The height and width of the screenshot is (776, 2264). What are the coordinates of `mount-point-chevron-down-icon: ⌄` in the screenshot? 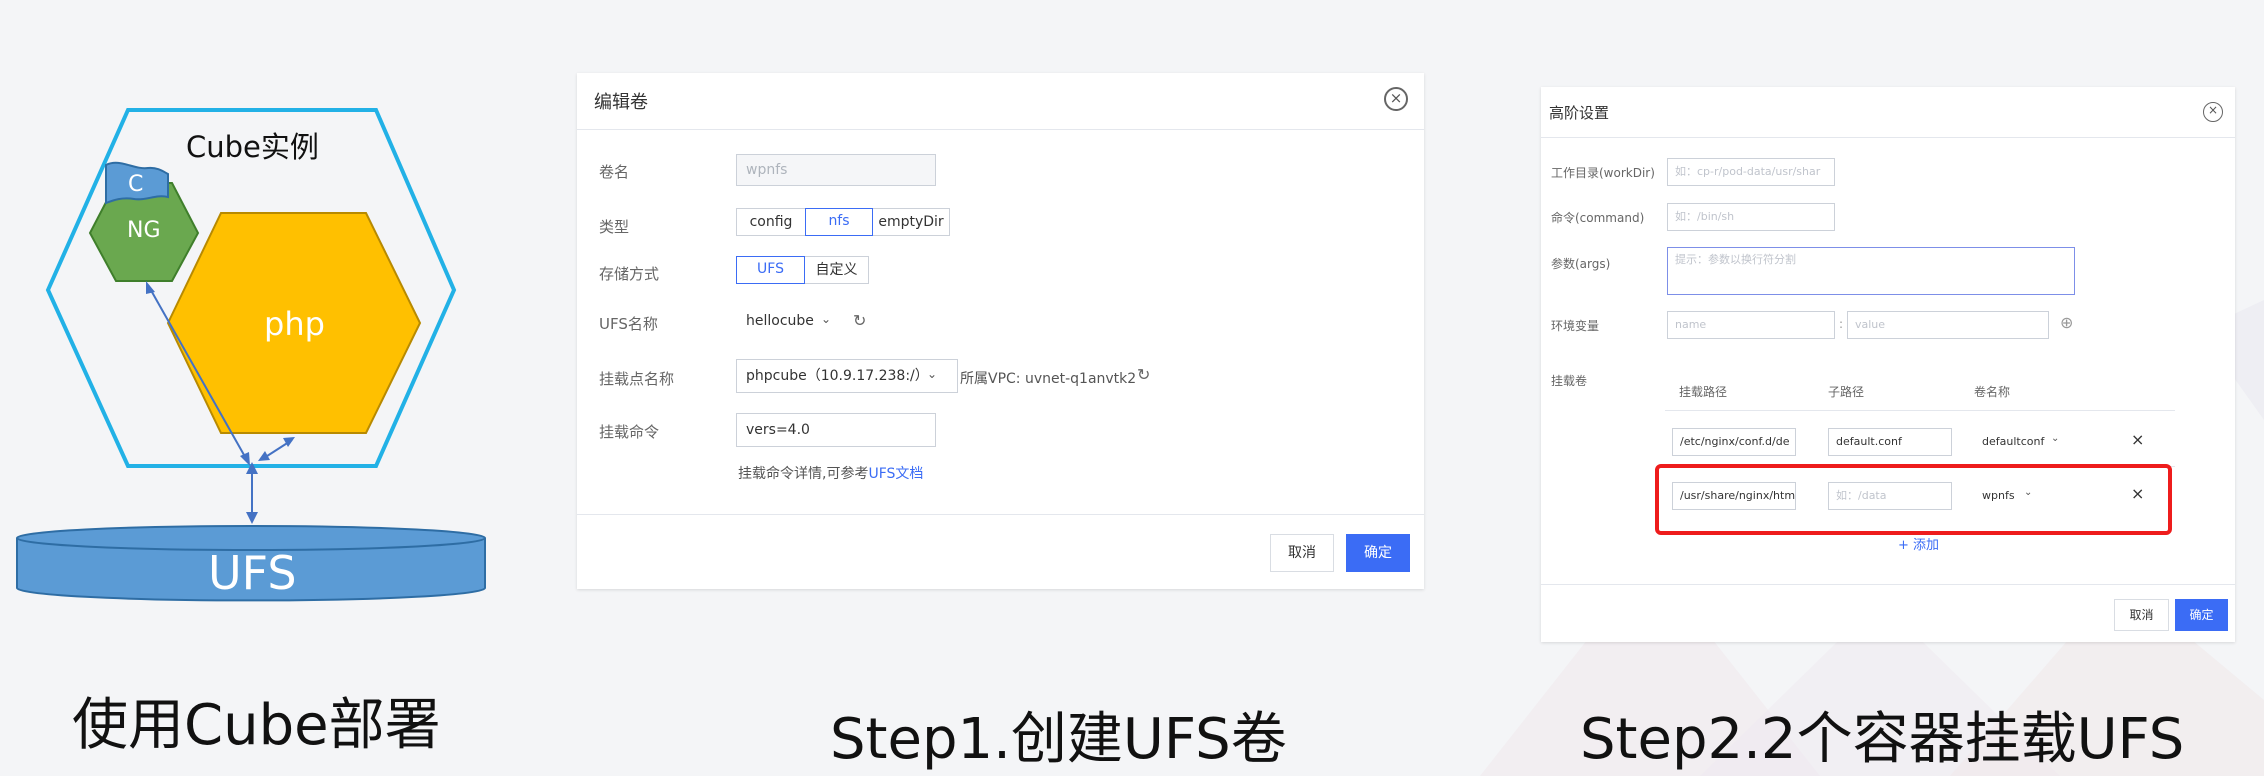 It's located at (932, 374).